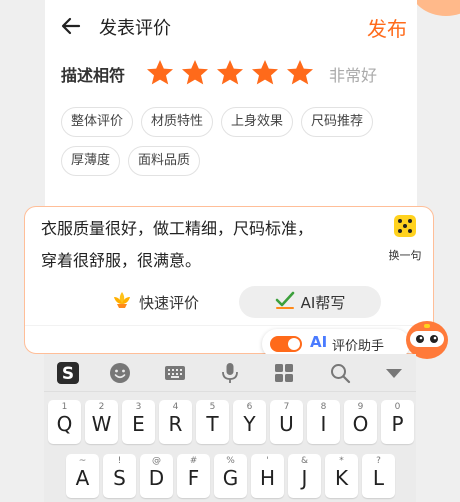  I want to click on key-letter: Q, so click(64, 424).